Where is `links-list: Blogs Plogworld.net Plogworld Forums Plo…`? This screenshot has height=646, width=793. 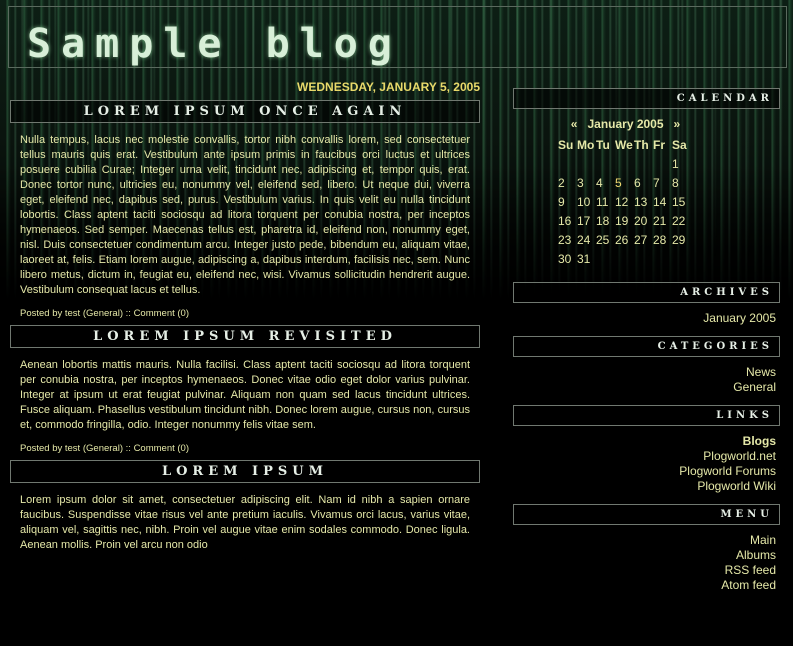 links-list: Blogs Plogworld.net Plogworld Forums Plo… is located at coordinates (646, 465).